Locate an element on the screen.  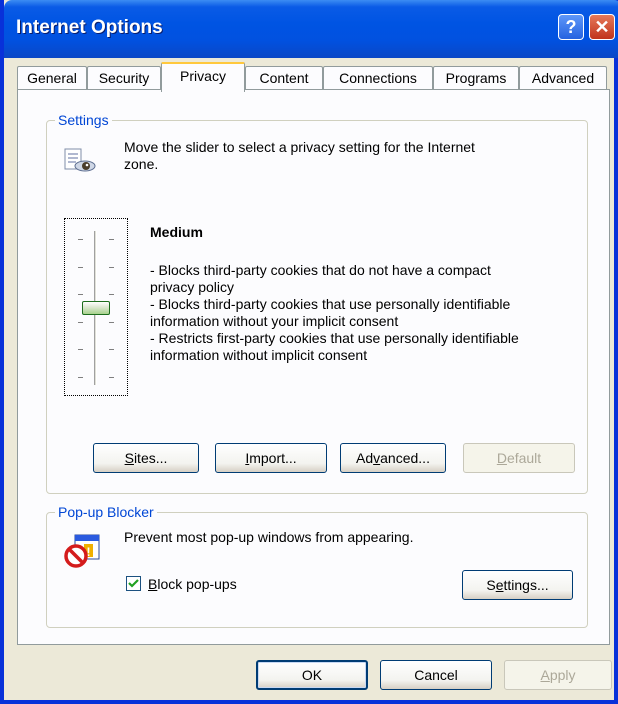
privacy-globe-icon is located at coordinates (80, 160).